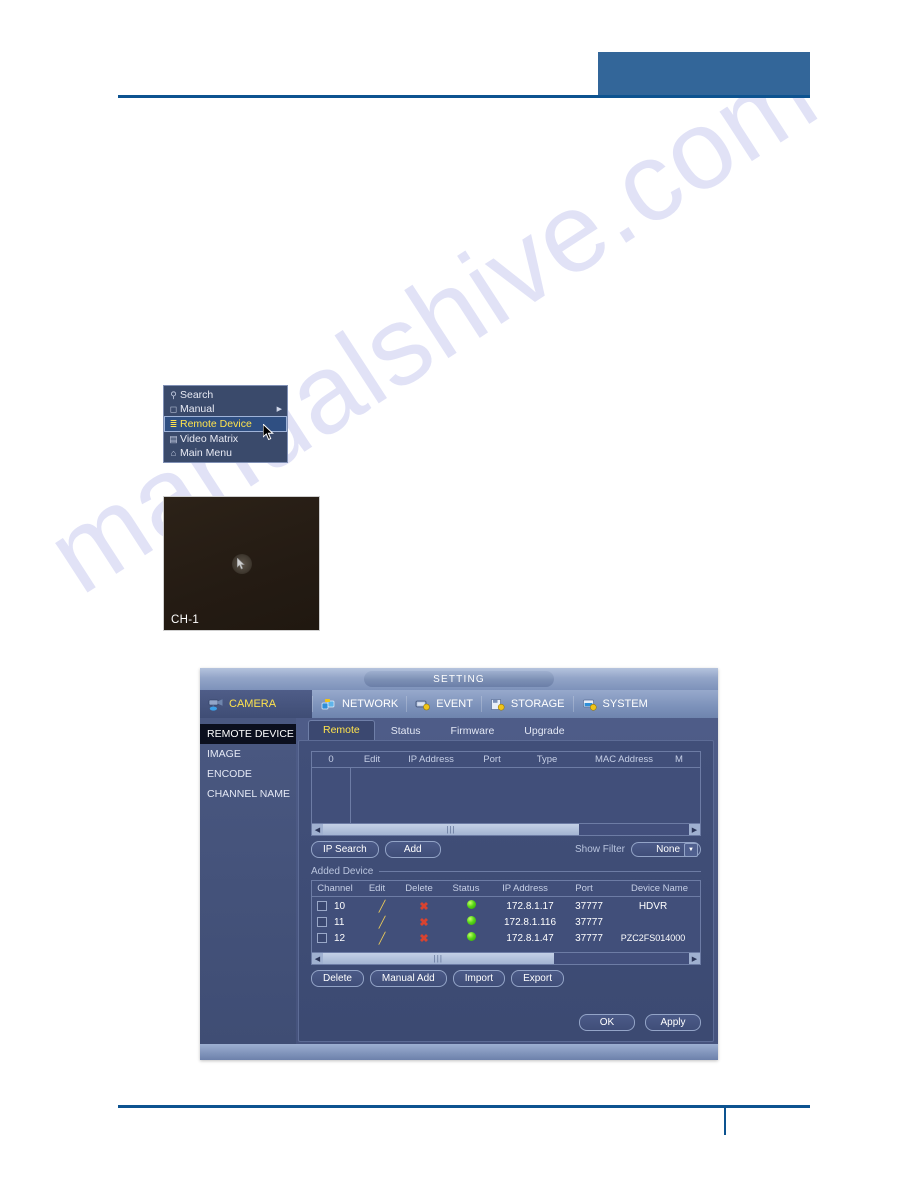 This screenshot has width=918, height=1188. I want to click on col-device-name: Device Name, so click(659, 888).